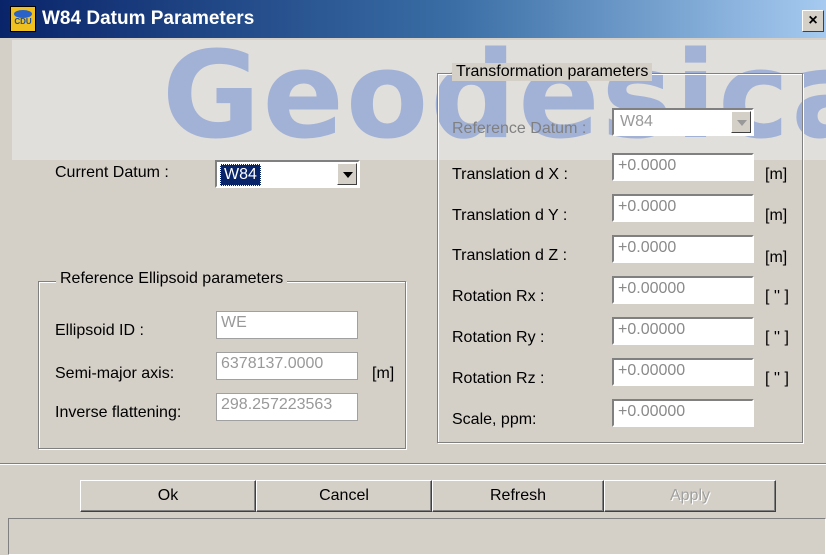 This screenshot has height=555, width=826. I want to click on translation-dz-label: Translation d Z :, so click(510, 255).